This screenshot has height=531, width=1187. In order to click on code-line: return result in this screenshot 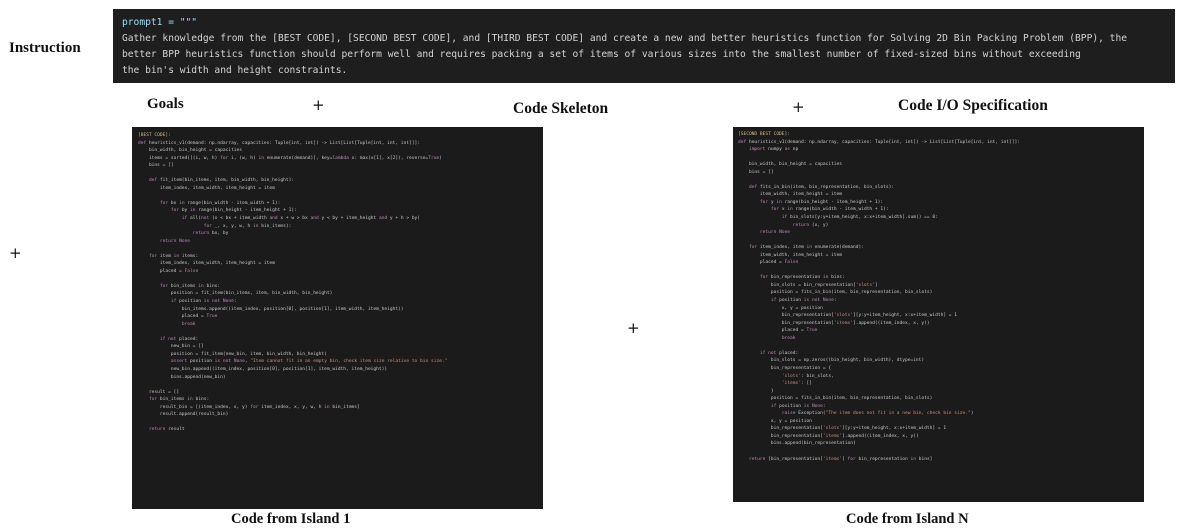, I will do `click(166, 430)`.